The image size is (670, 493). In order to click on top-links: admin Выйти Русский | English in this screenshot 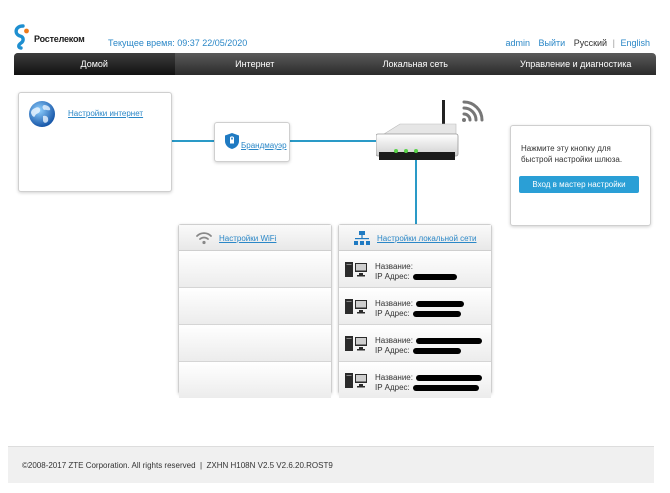, I will do `click(577, 43)`.